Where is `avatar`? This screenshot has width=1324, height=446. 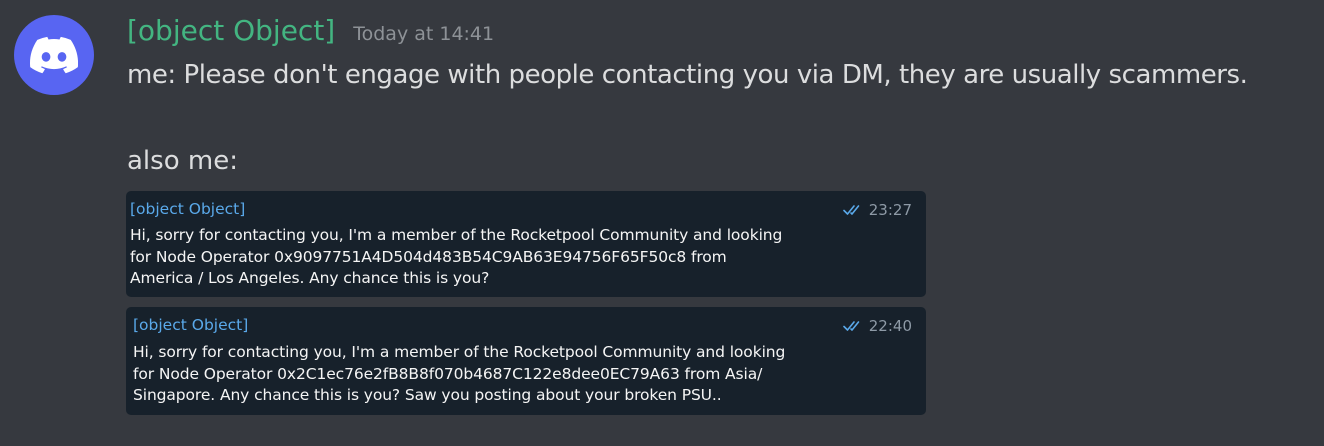
avatar is located at coordinates (54, 55).